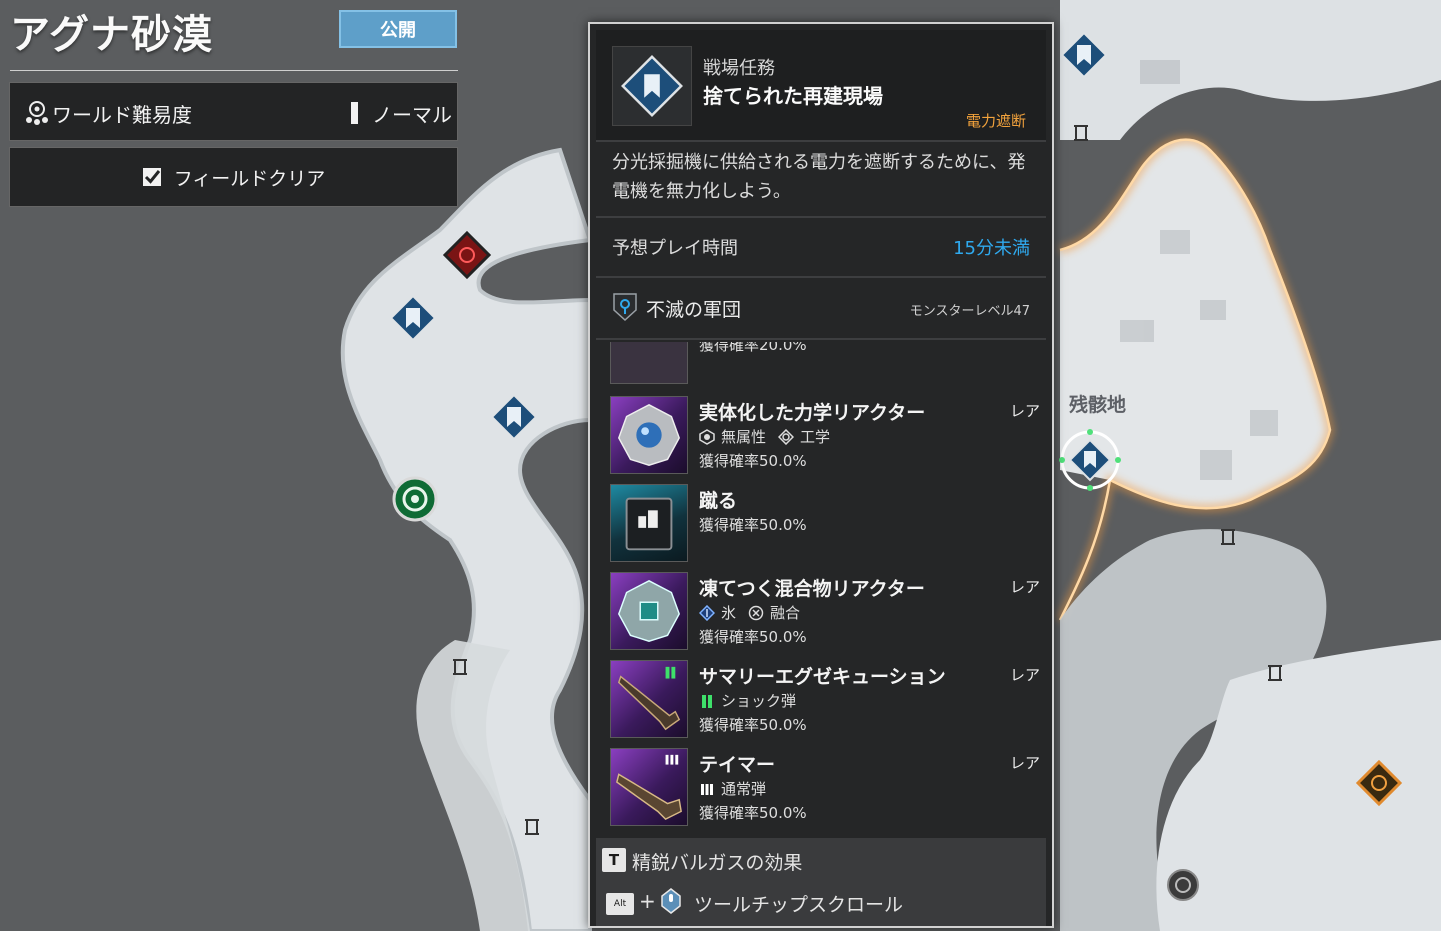 This screenshot has width=1441, height=931. I want to click on skill-module-thumbnail, so click(649, 523).